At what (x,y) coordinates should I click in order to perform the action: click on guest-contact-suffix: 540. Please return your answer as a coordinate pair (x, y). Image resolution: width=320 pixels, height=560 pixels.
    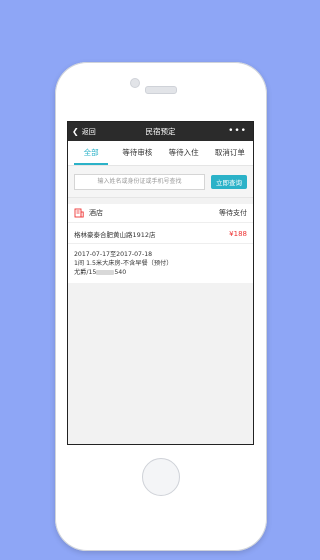
    Looking at the image, I should click on (120, 272).